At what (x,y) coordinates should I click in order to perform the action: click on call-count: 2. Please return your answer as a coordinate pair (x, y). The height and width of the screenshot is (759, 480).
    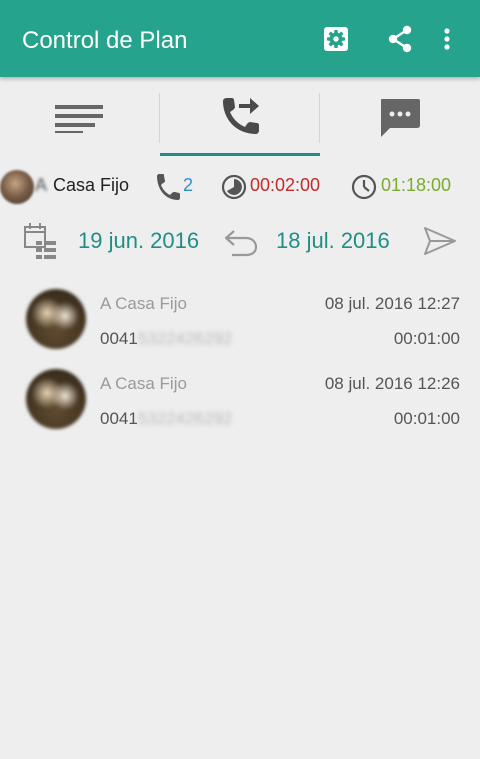
    Looking at the image, I should click on (188, 185).